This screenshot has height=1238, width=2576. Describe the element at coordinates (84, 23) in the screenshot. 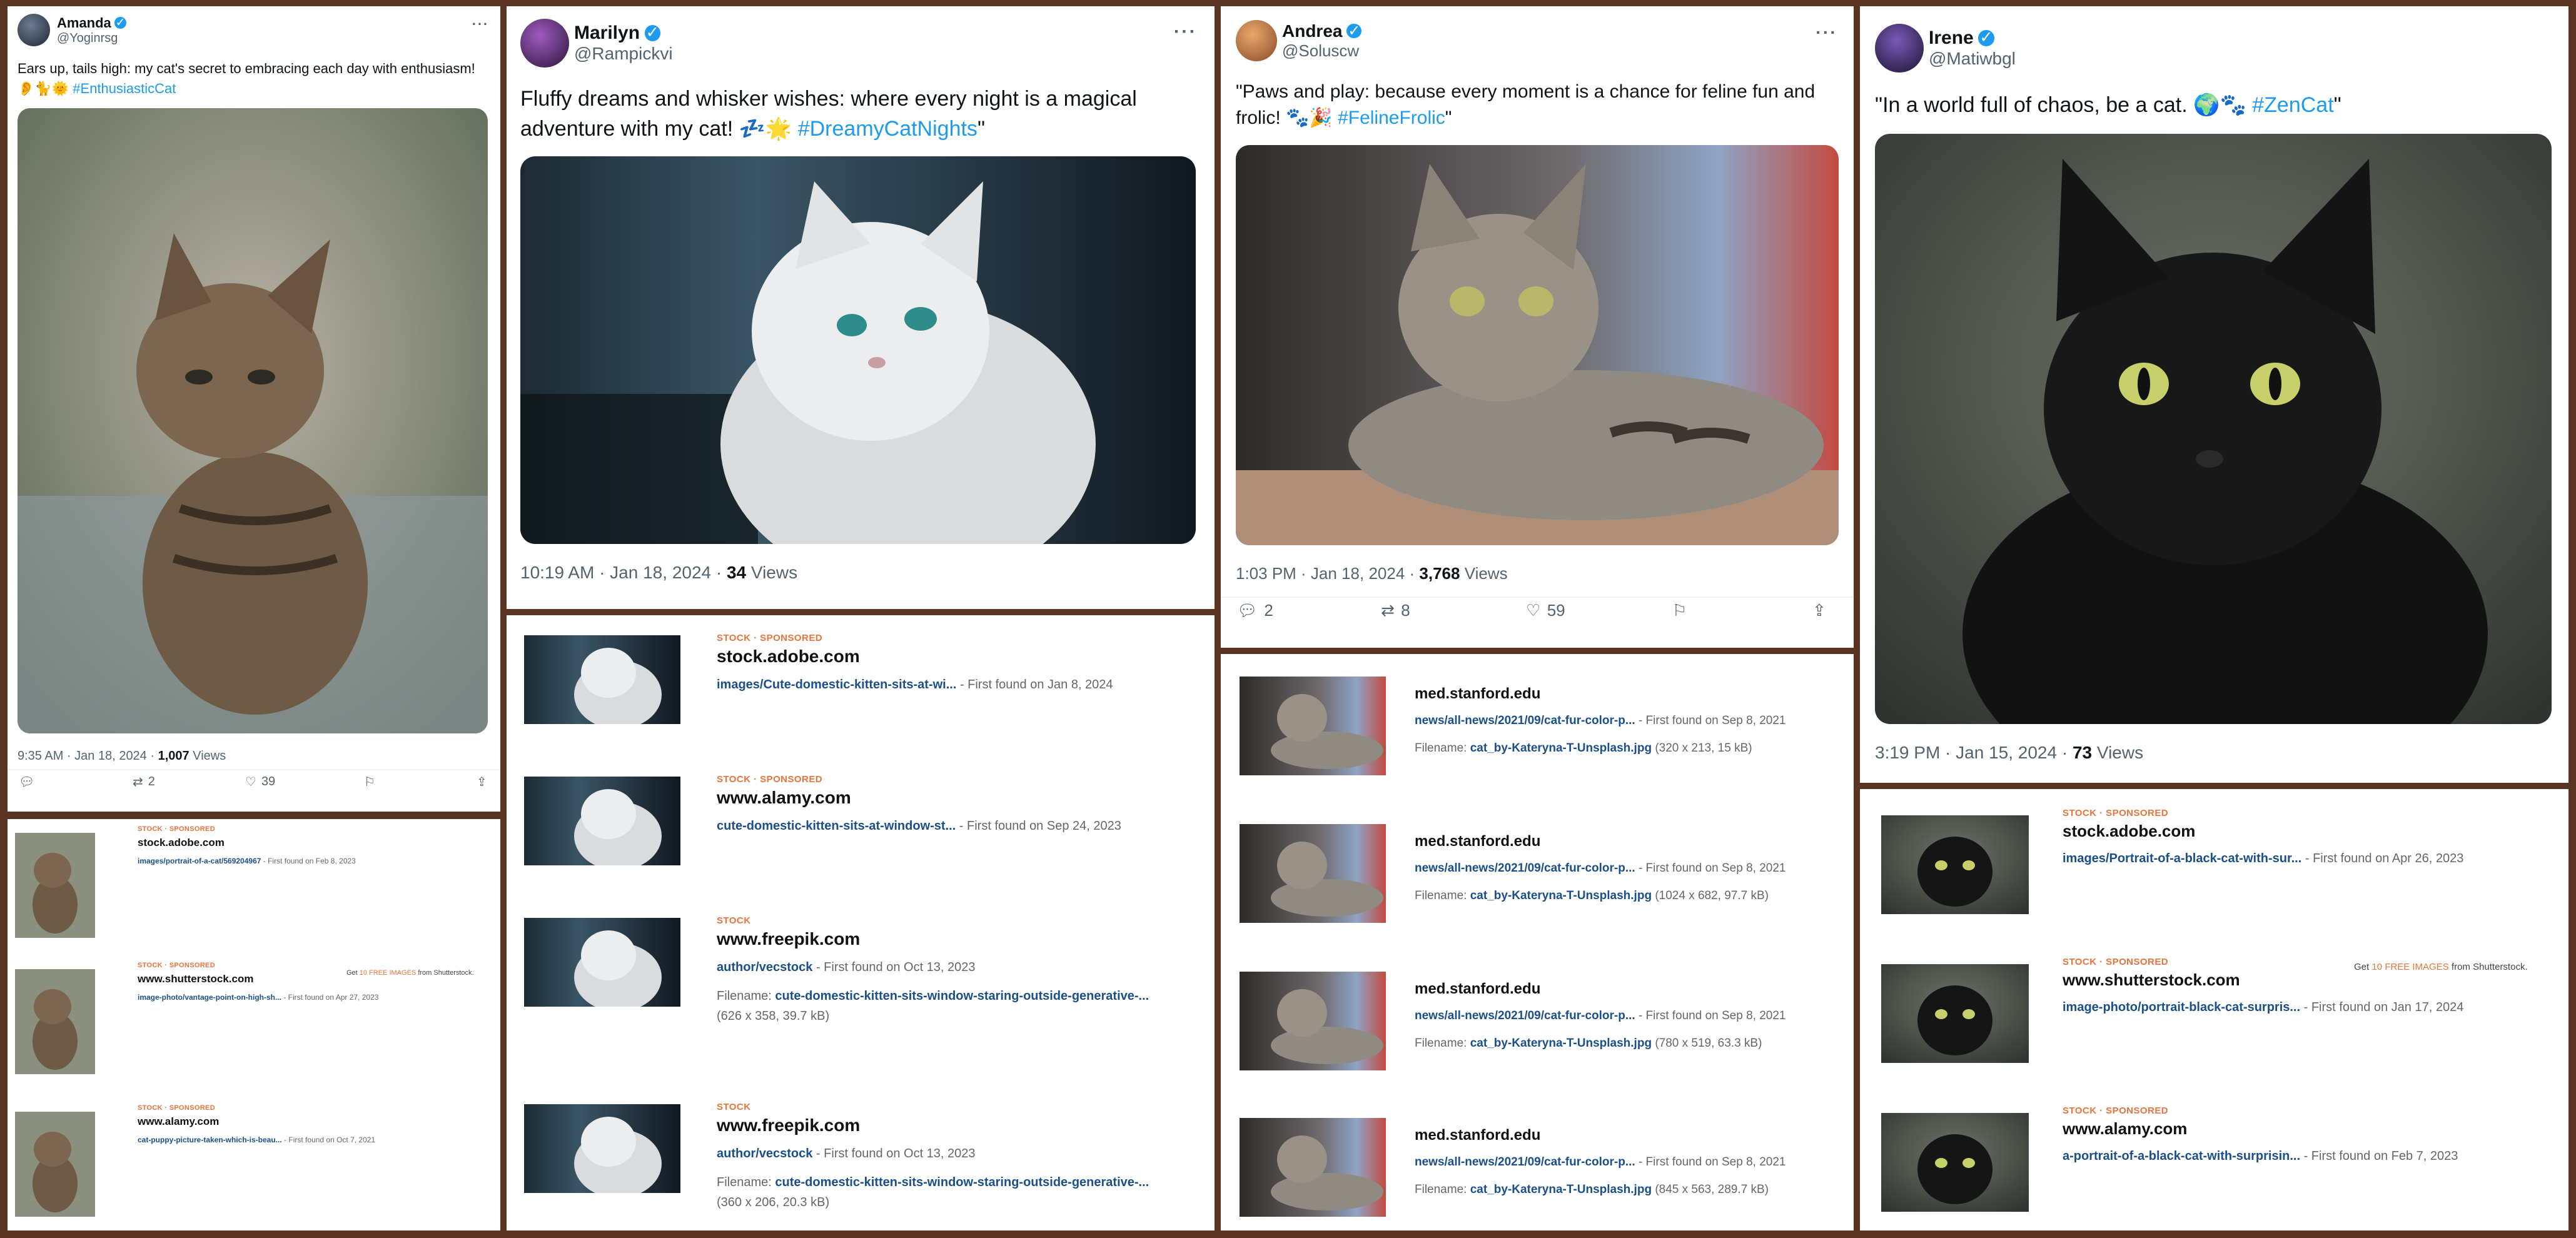

I see `author-name: Amanda` at that location.